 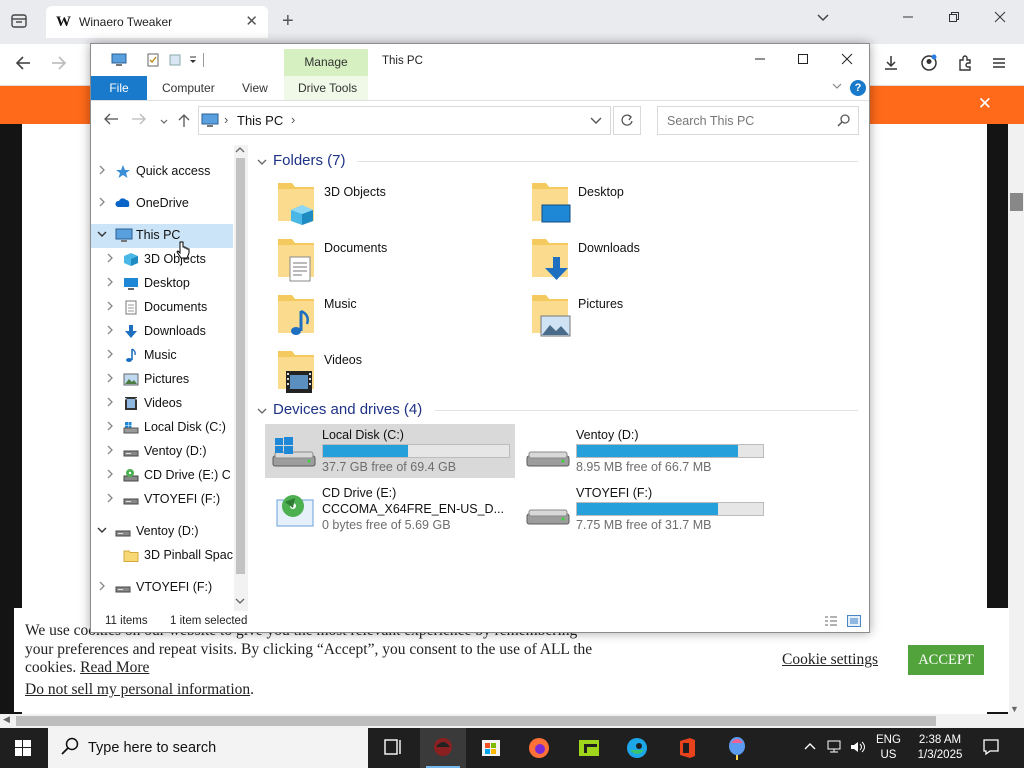 What do you see at coordinates (596, 122) in the screenshot?
I see `address-dropdown-icon` at bounding box center [596, 122].